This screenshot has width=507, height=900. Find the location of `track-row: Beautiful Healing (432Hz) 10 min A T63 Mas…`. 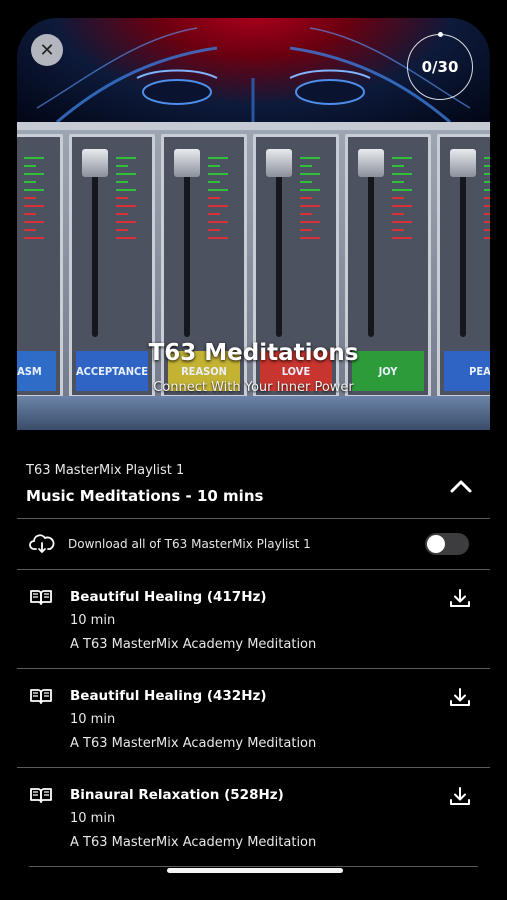

track-row: Beautiful Healing (432Hz) 10 min A T63 Mas… is located at coordinates (253, 718).